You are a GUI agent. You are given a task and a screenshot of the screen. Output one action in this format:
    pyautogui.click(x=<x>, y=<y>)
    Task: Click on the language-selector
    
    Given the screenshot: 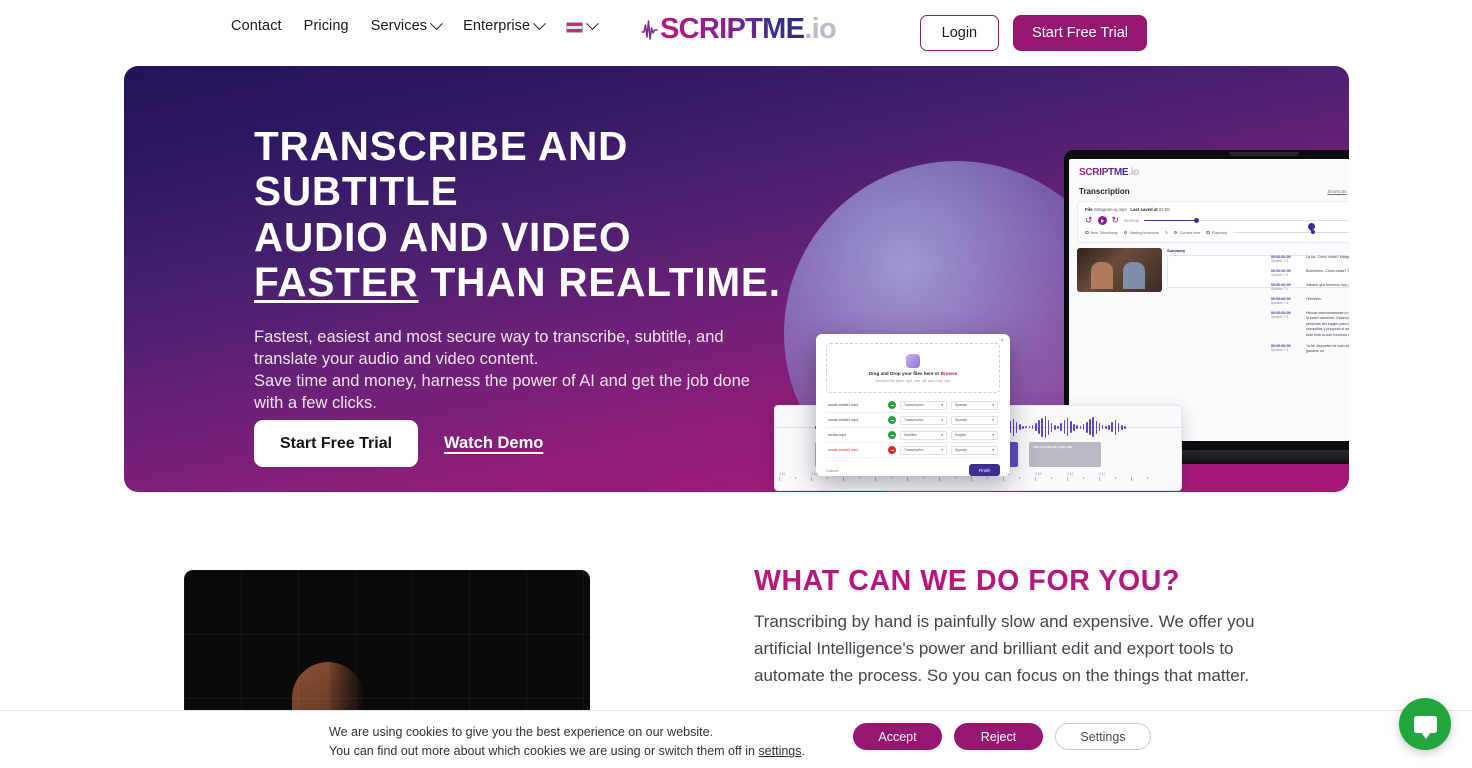 What is the action you would take?
    pyautogui.click(x=583, y=24)
    